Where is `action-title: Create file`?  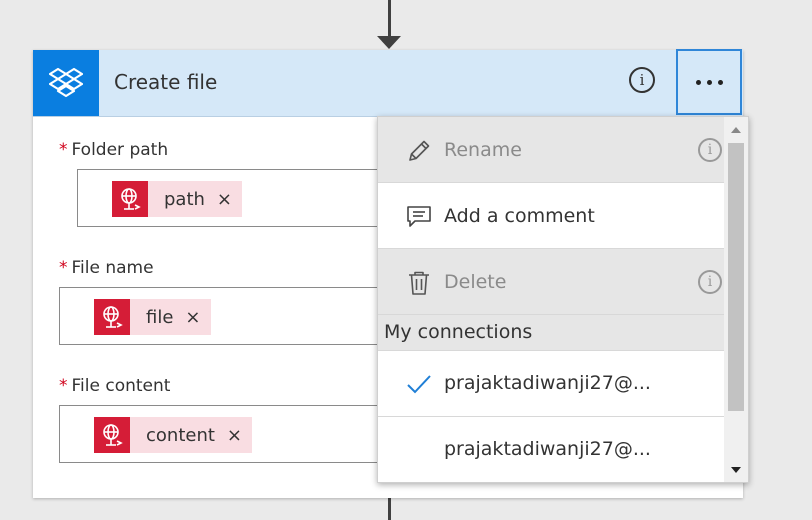
action-title: Create file is located at coordinates (166, 82).